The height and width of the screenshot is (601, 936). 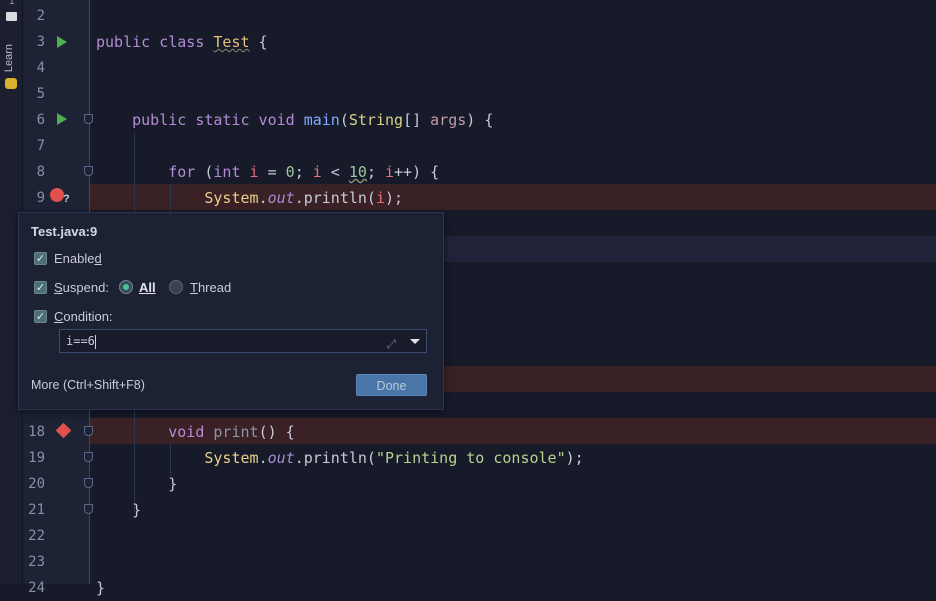 What do you see at coordinates (321, 120) in the screenshot?
I see `code-token: main` at bounding box center [321, 120].